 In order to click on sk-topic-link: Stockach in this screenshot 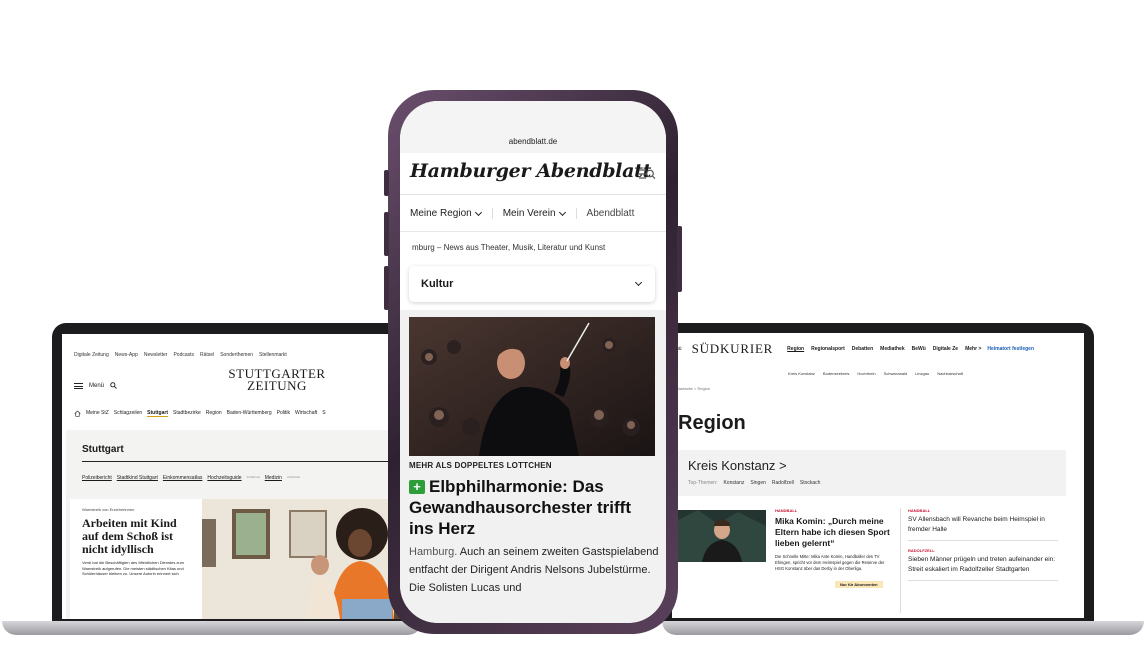, I will do `click(810, 483)`.